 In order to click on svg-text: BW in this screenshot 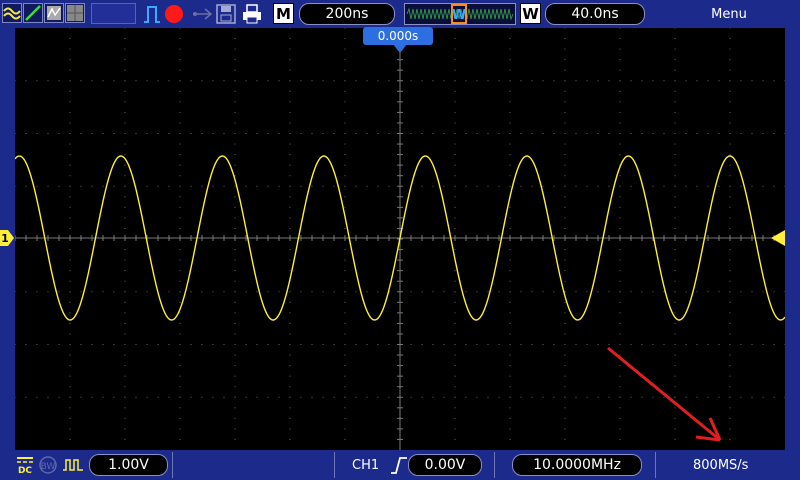, I will do `click(48, 467)`.